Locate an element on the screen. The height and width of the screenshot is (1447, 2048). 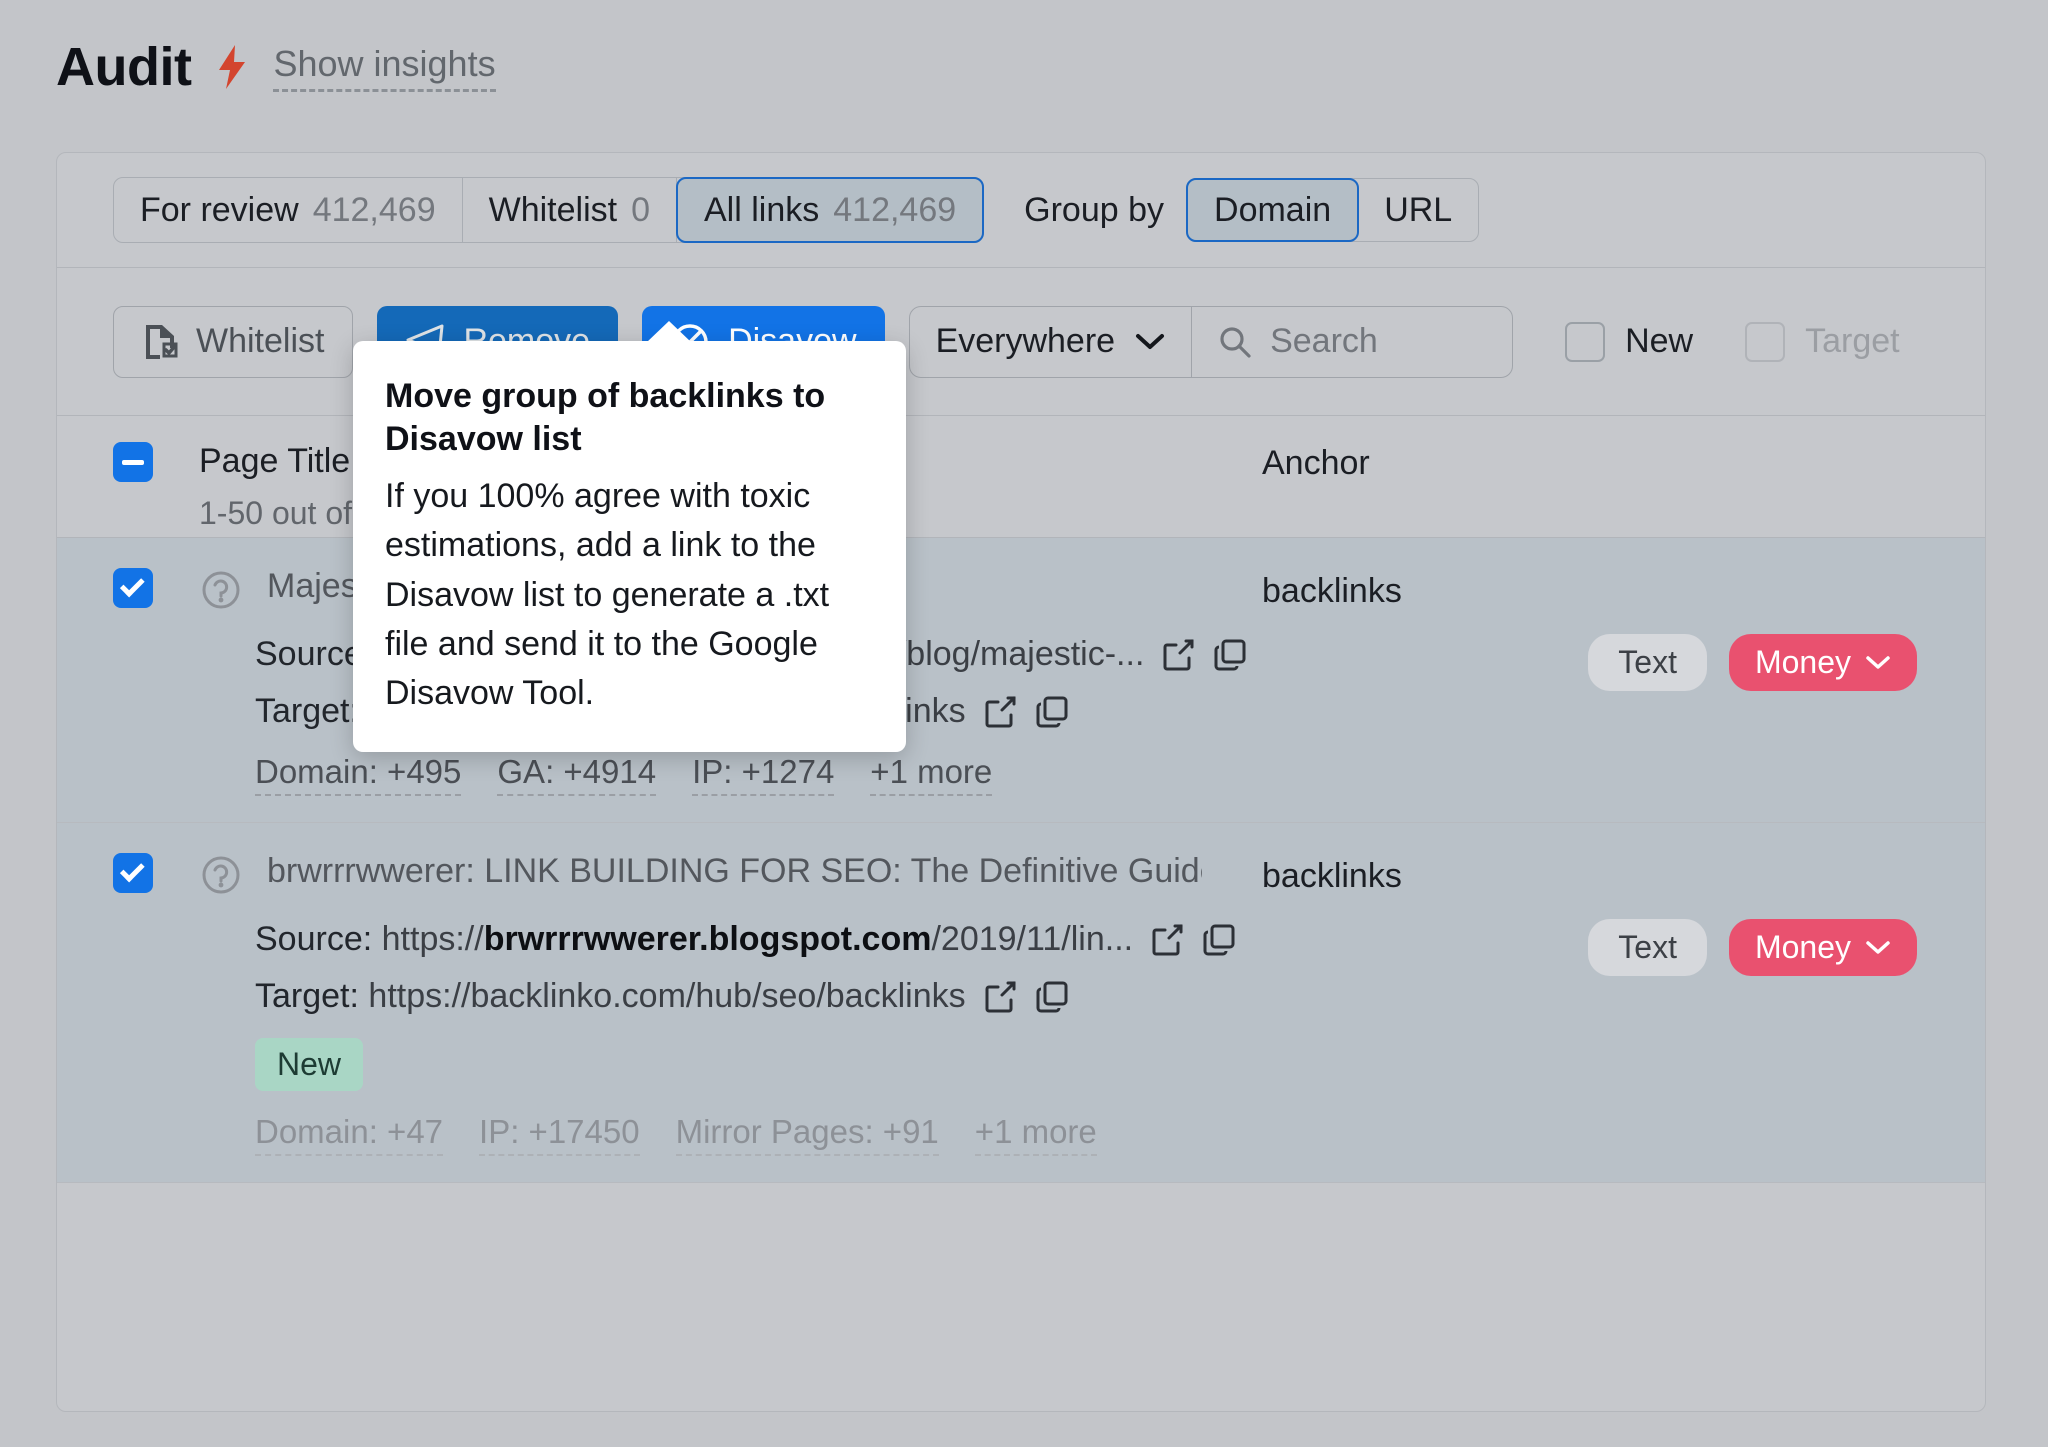
target-checkbox is located at coordinates (1765, 341).